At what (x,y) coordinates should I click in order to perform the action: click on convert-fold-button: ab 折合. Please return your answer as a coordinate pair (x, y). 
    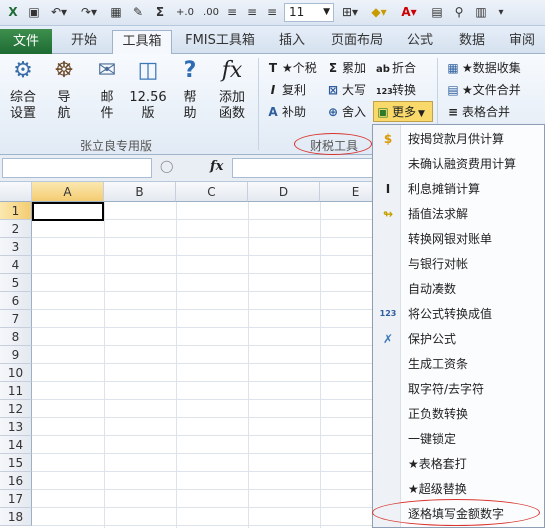
    Looking at the image, I should click on (396, 68).